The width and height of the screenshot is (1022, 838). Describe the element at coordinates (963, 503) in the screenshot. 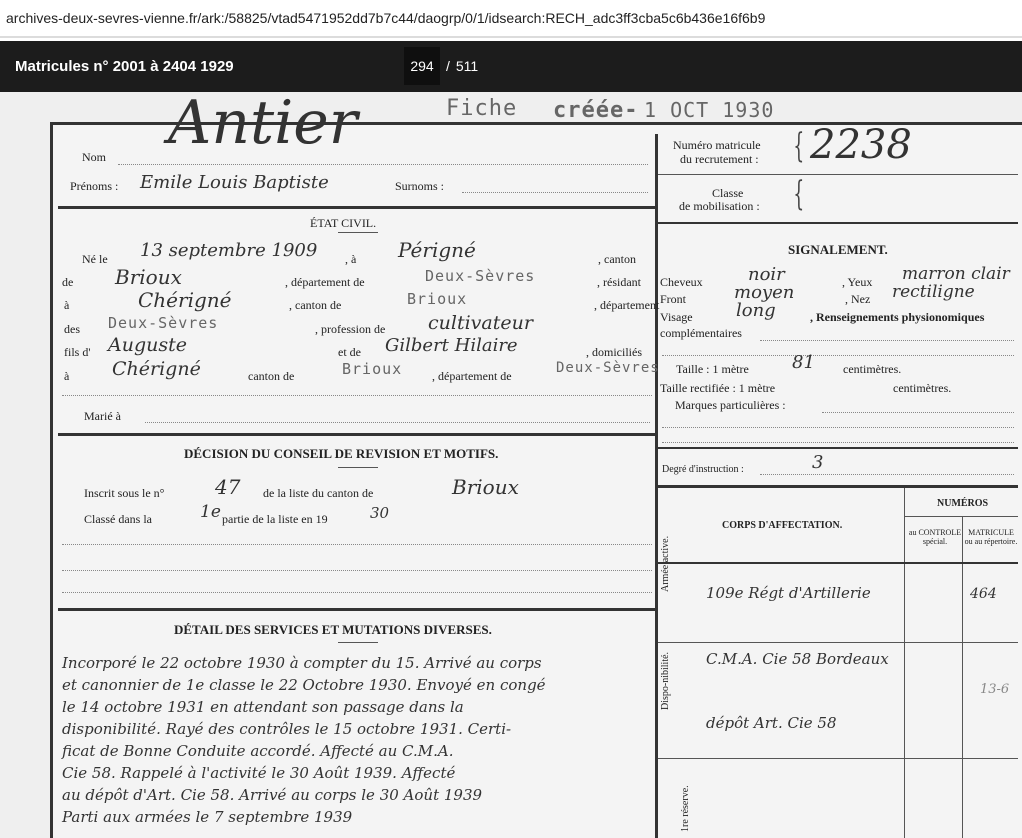

I see `numeros-label: NUMÉROS` at that location.